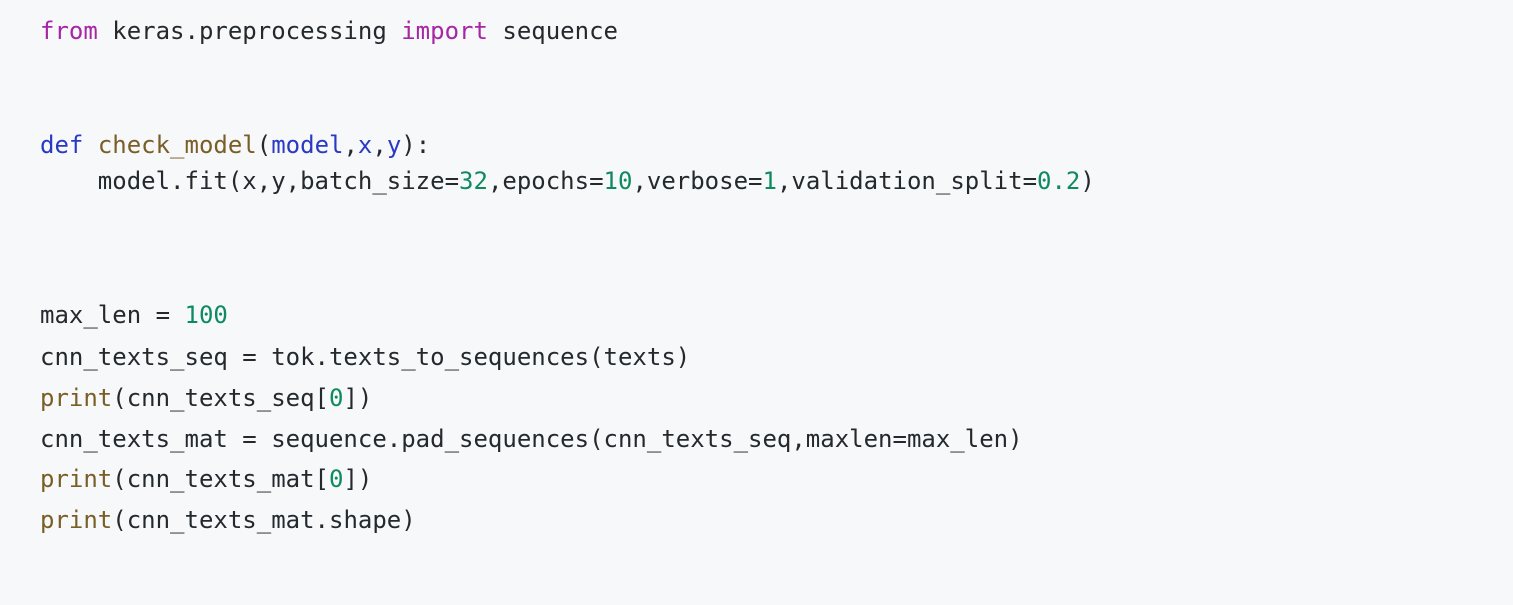  Describe the element at coordinates (62, 145) in the screenshot. I see `code-token-def: def` at that location.